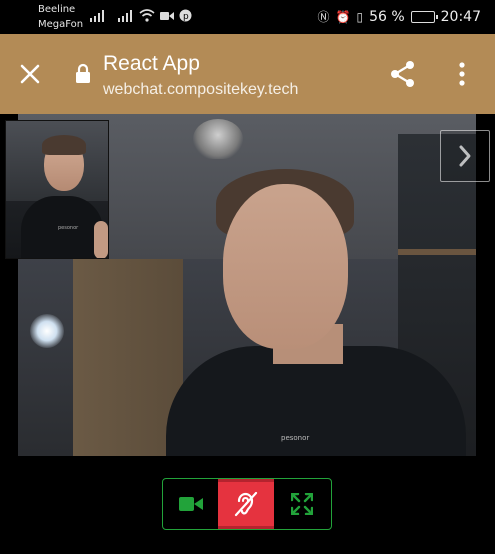 Image resolution: width=495 pixels, height=554 pixels. Describe the element at coordinates (30, 74) in the screenshot. I see `close-icon` at that location.